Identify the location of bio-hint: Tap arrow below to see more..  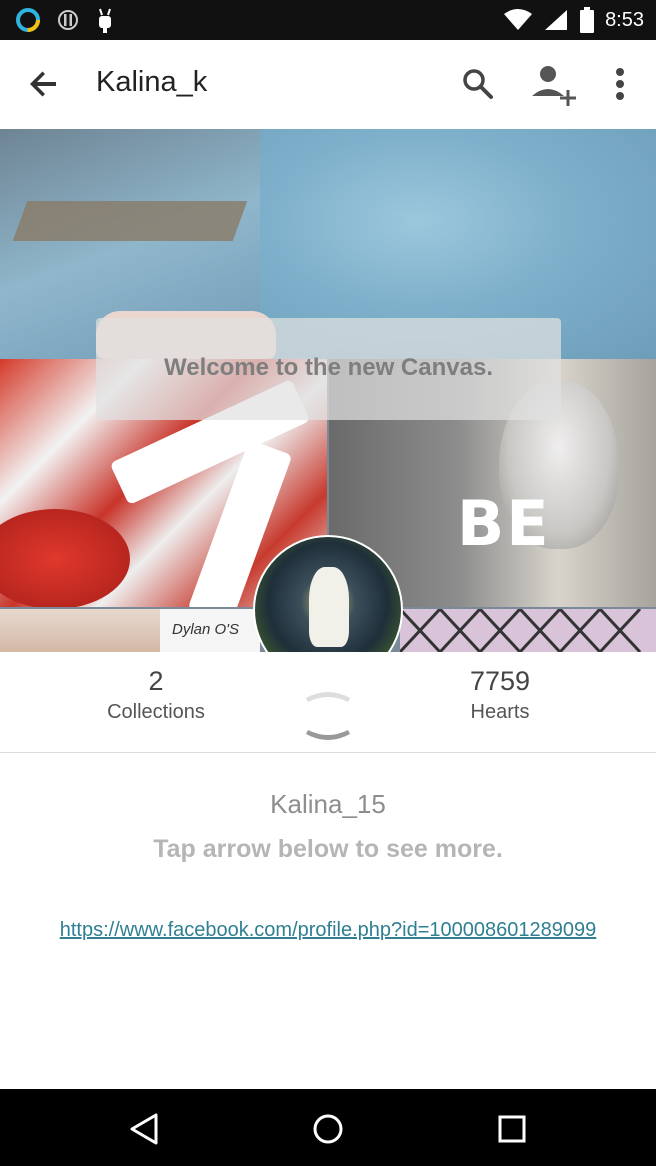
(328, 849).